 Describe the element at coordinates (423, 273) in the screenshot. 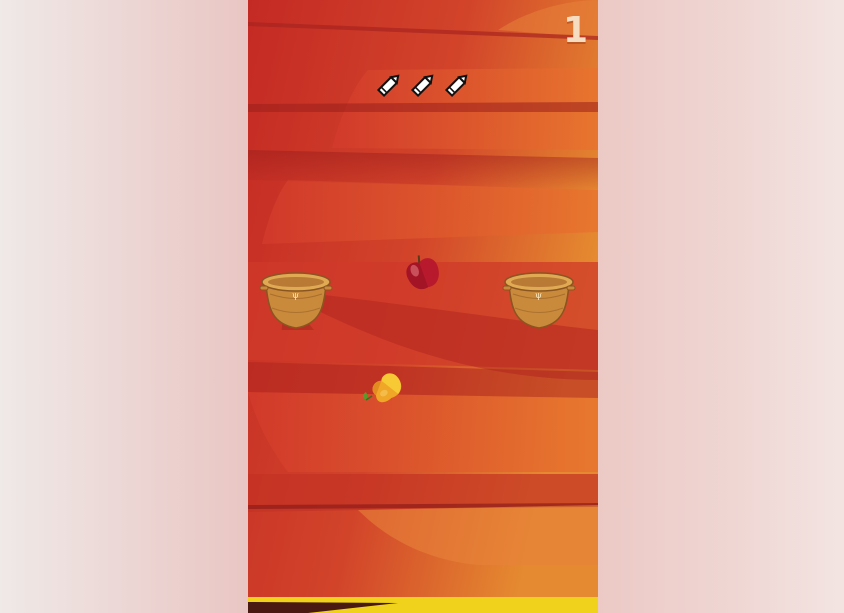

I see `apple-icon` at that location.